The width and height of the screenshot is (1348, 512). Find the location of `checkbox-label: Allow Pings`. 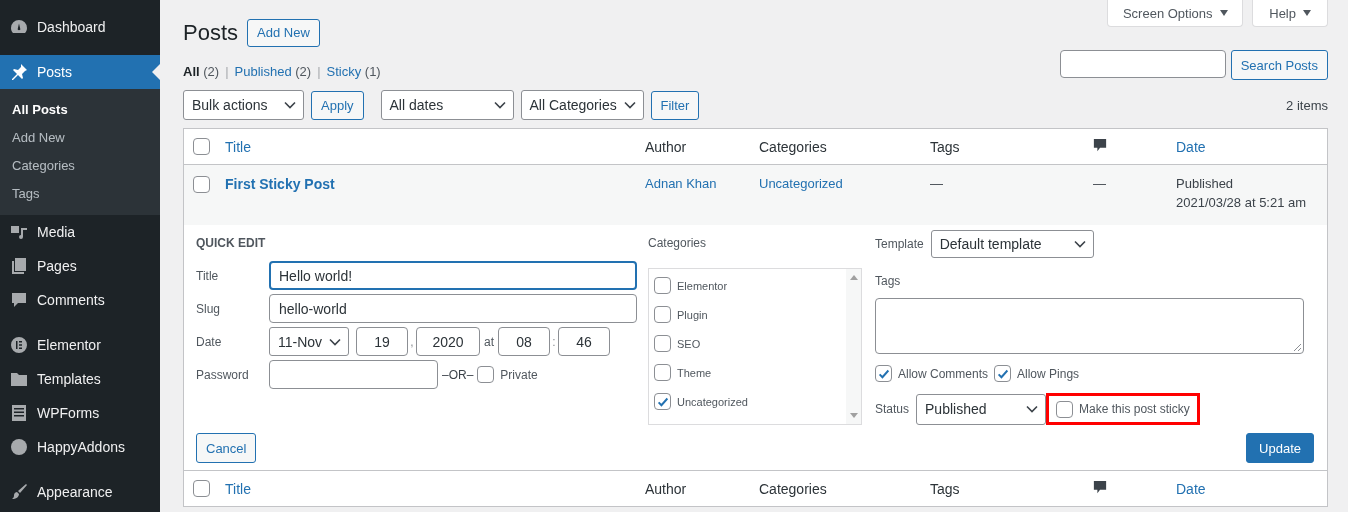

checkbox-label: Allow Pings is located at coordinates (1048, 373).